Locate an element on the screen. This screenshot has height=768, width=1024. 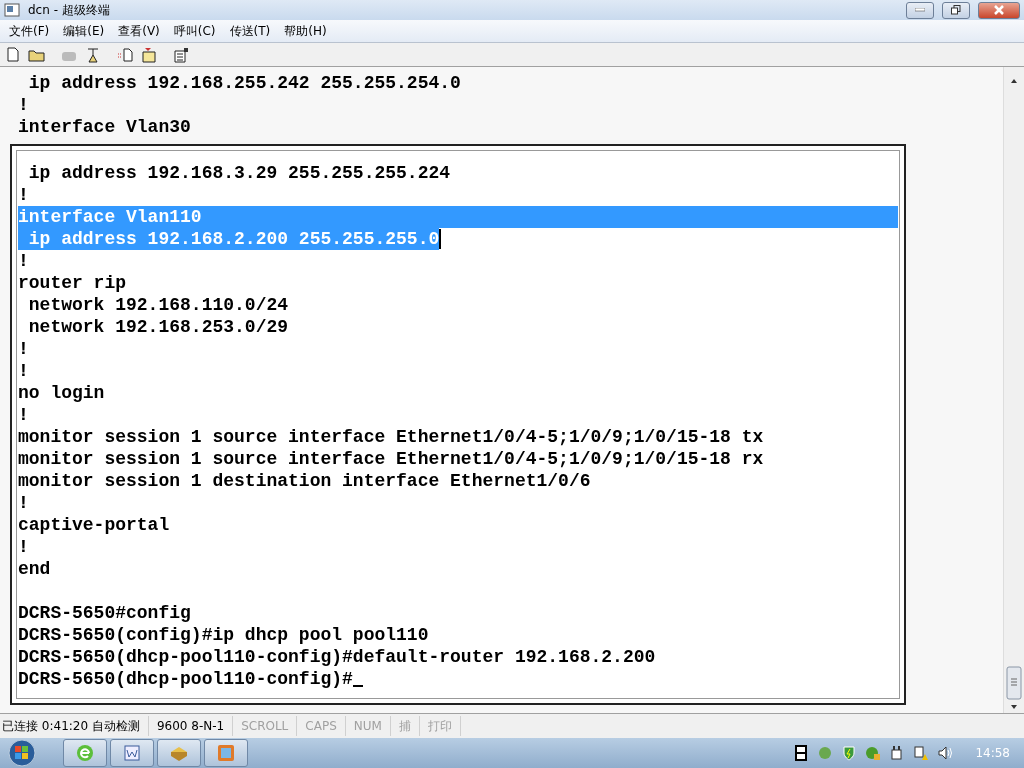
status-field: CAPS is located at coordinates (321, 726).